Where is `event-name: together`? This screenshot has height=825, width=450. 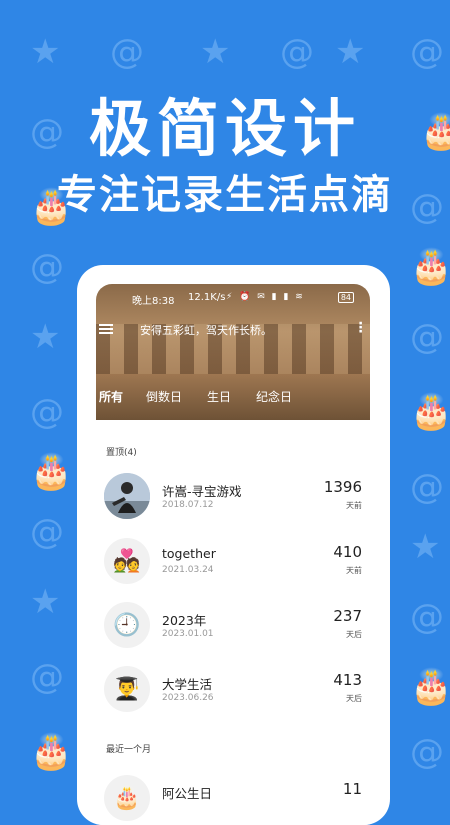
event-name: together is located at coordinates (189, 553).